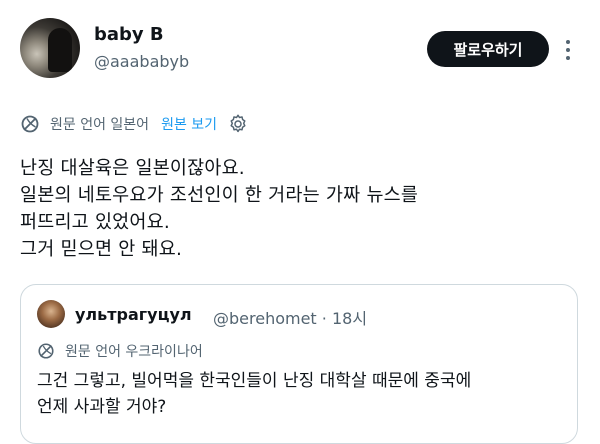  Describe the element at coordinates (488, 49) in the screenshot. I see `follow-button: 팔로우하기` at that location.